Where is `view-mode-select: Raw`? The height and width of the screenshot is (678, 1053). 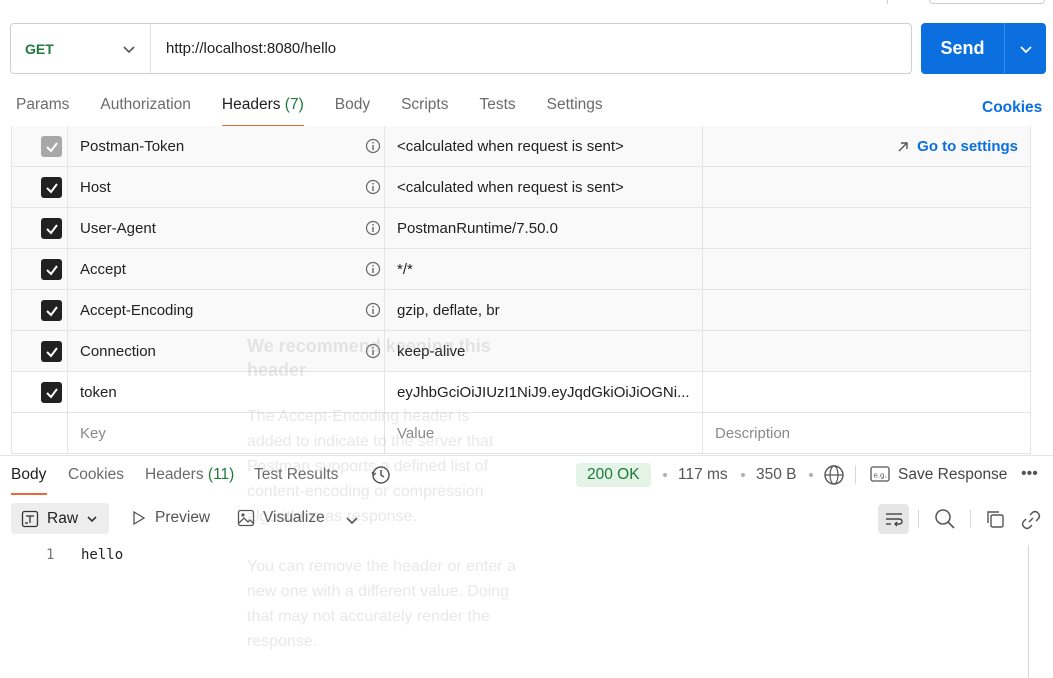
view-mode-select: Raw is located at coordinates (60, 518).